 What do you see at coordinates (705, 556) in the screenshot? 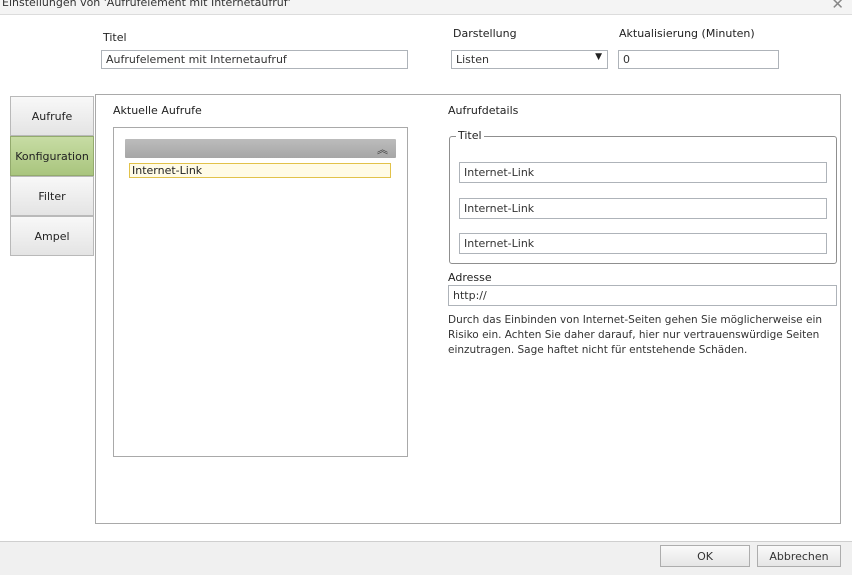
I see `ok-button: OK` at bounding box center [705, 556].